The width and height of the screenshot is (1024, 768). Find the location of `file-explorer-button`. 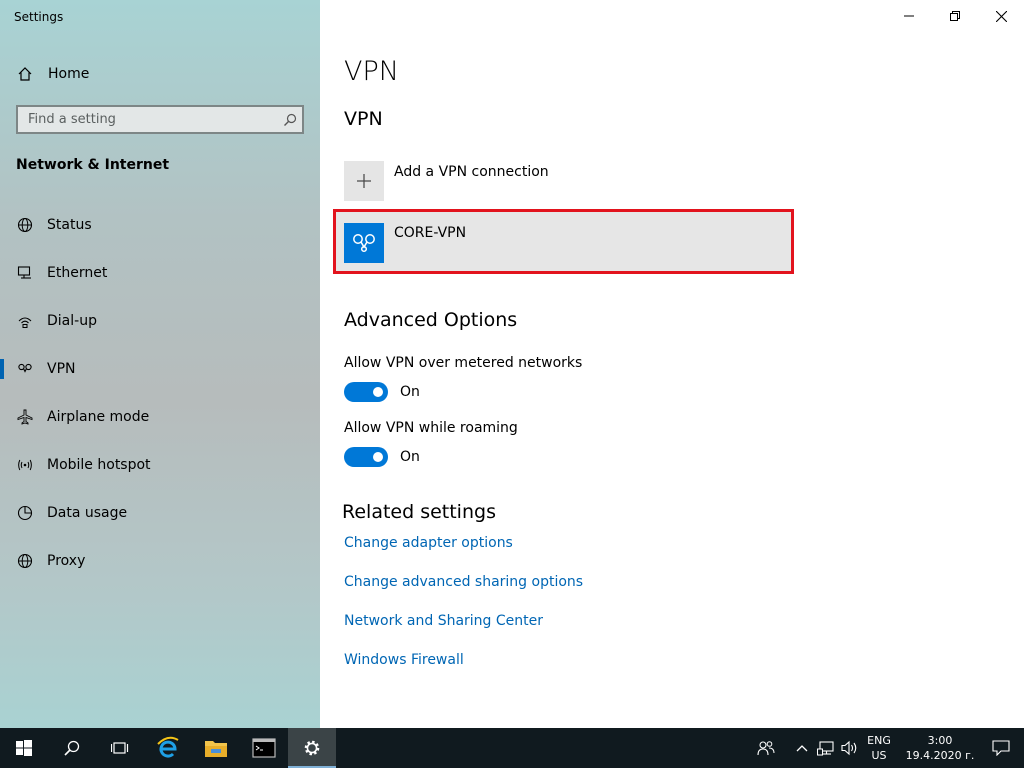

file-explorer-button is located at coordinates (216, 748).